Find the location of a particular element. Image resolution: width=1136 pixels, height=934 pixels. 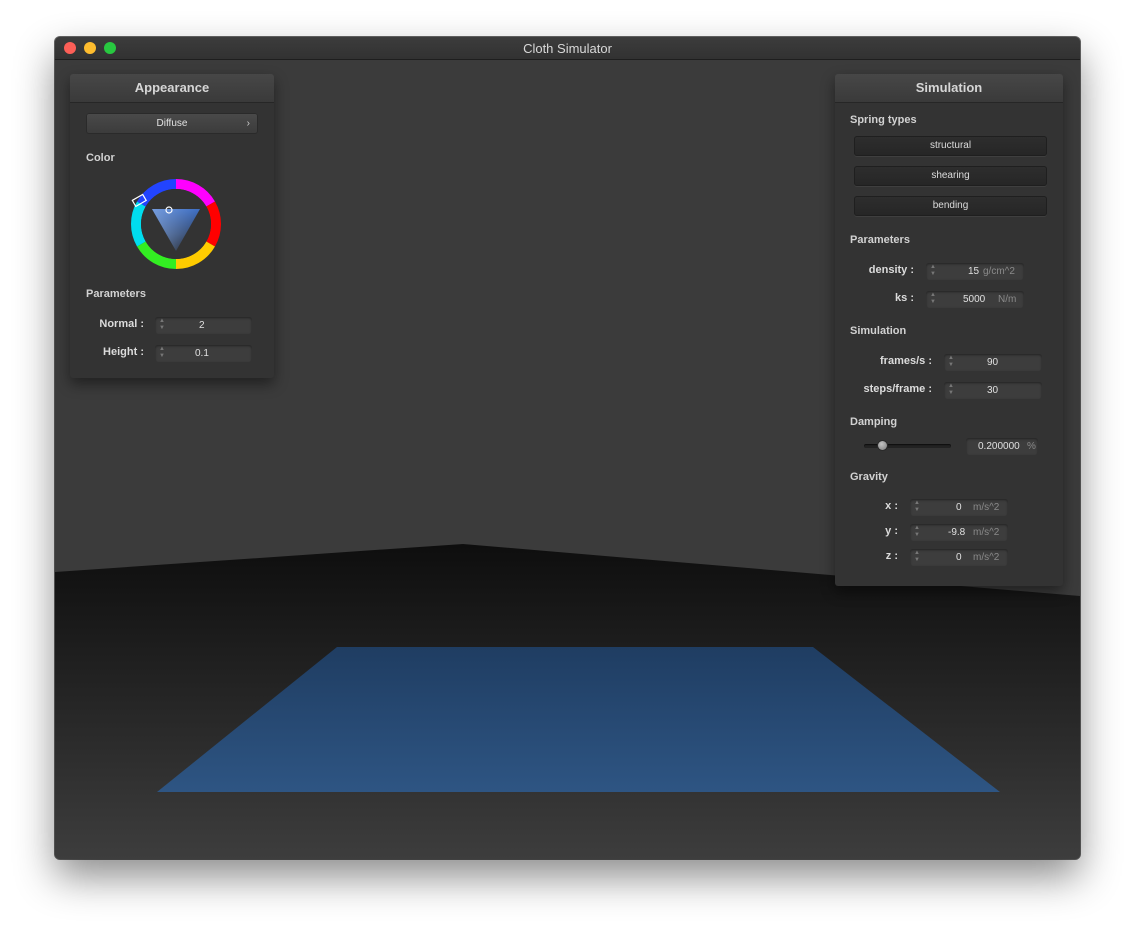

gravity-x-label: x : is located at coordinates (891, 506).